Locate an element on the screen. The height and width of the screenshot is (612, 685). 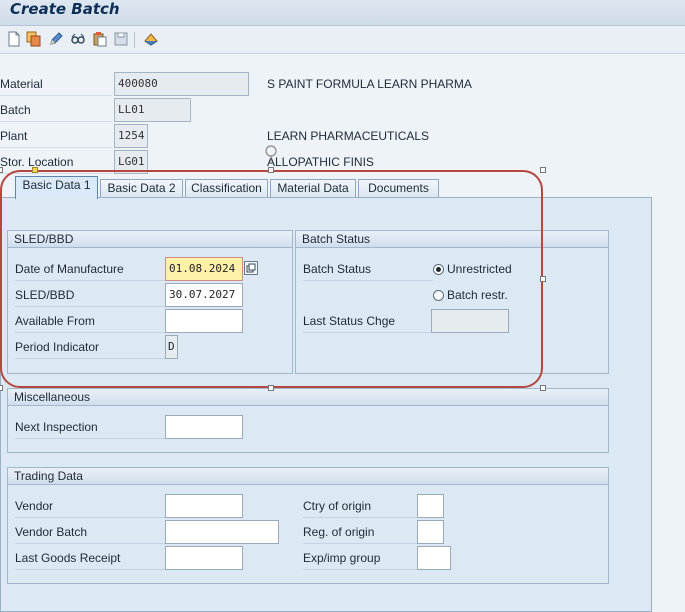
plant-label: Plant is located at coordinates (56, 136).